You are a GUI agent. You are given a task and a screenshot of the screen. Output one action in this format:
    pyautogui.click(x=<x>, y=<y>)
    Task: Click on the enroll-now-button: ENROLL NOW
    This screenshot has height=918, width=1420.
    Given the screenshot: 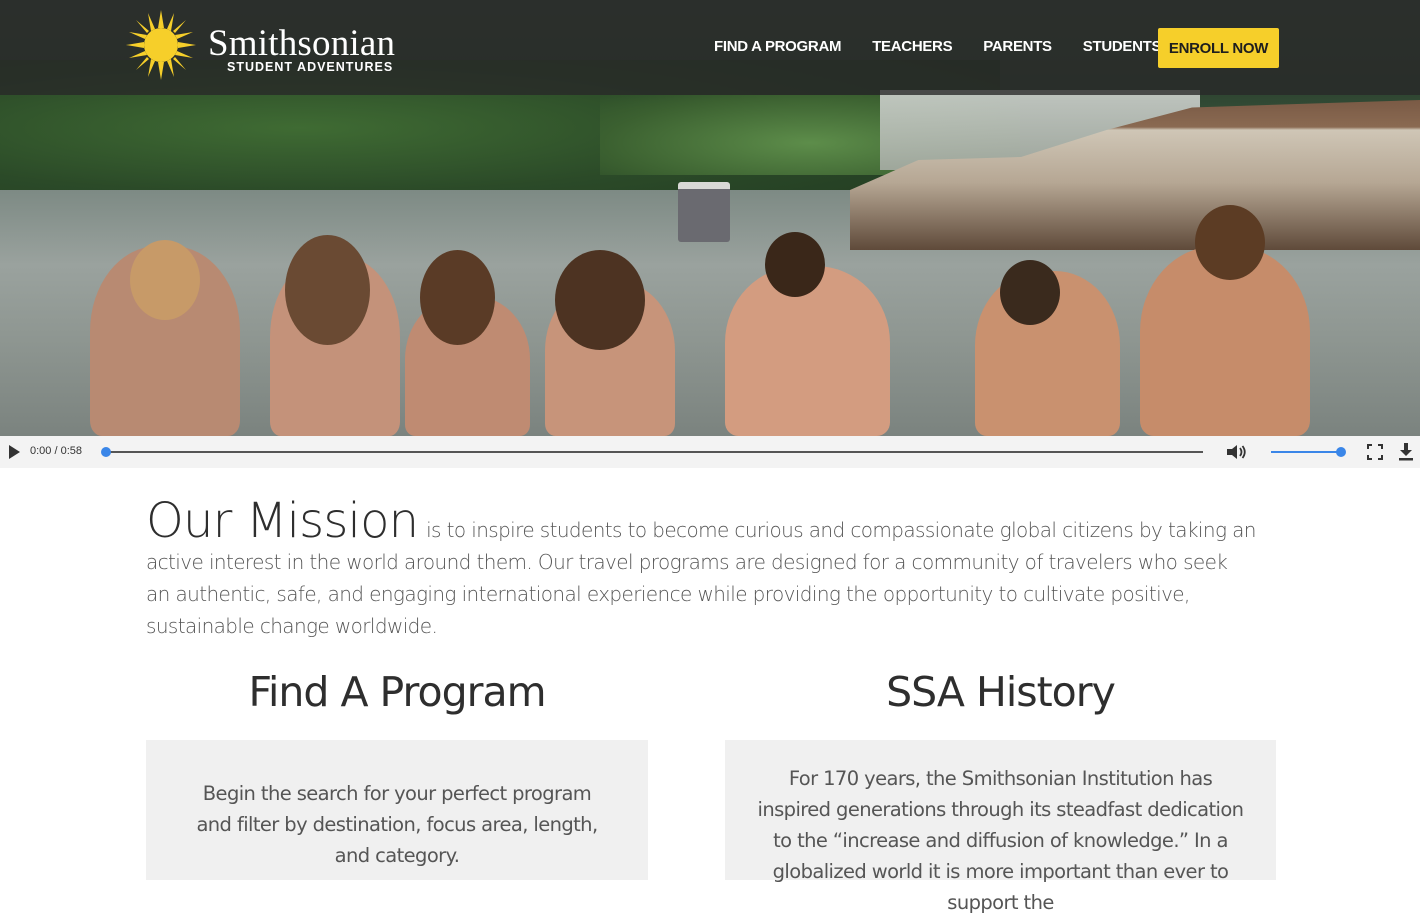 What is the action you would take?
    pyautogui.click(x=1218, y=48)
    